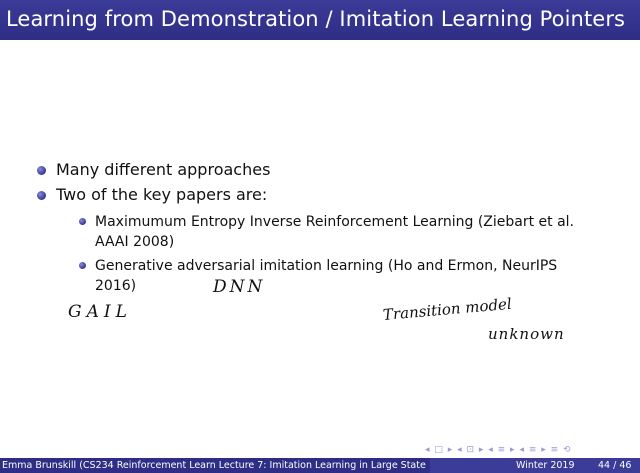 Image resolution: width=640 pixels, height=473 pixels. What do you see at coordinates (532, 450) in the screenshot?
I see `beamer-navigation-icons: ◂ □ ▸ ◂ ⊡ ▸ ◂ ≡ ▸ ◂ ≡ ▸ ≡ ⟲` at bounding box center [532, 450].